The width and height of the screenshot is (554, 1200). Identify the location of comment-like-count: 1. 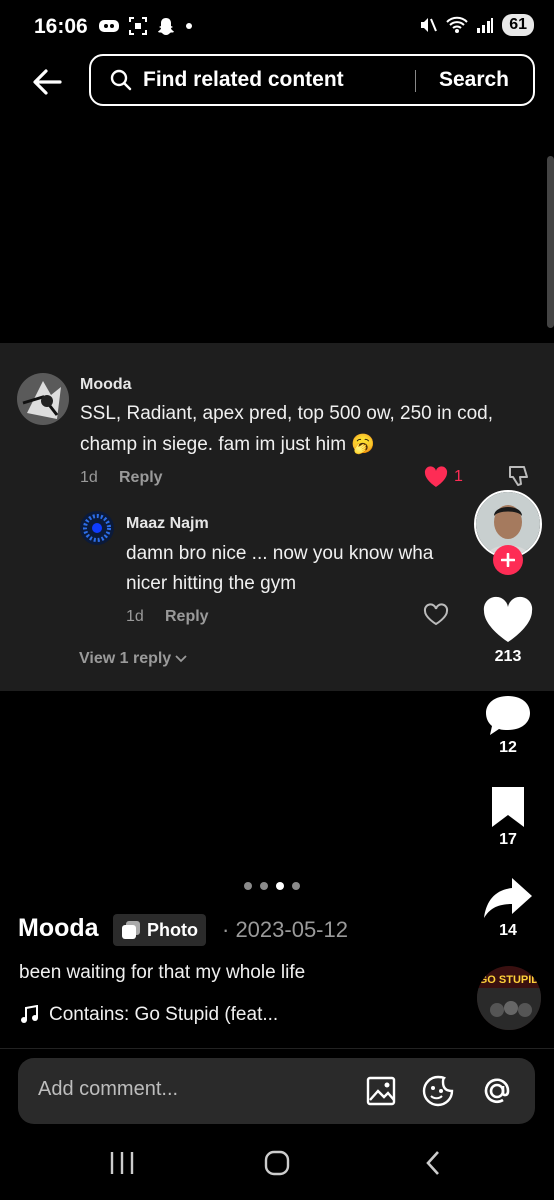
(458, 476).